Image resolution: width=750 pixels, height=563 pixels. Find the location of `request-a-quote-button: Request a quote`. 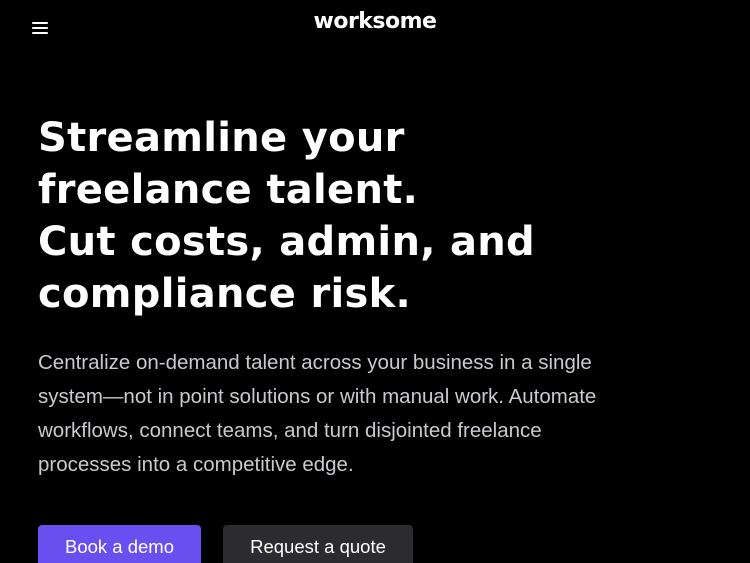

request-a-quote-button: Request a quote is located at coordinates (318, 544).